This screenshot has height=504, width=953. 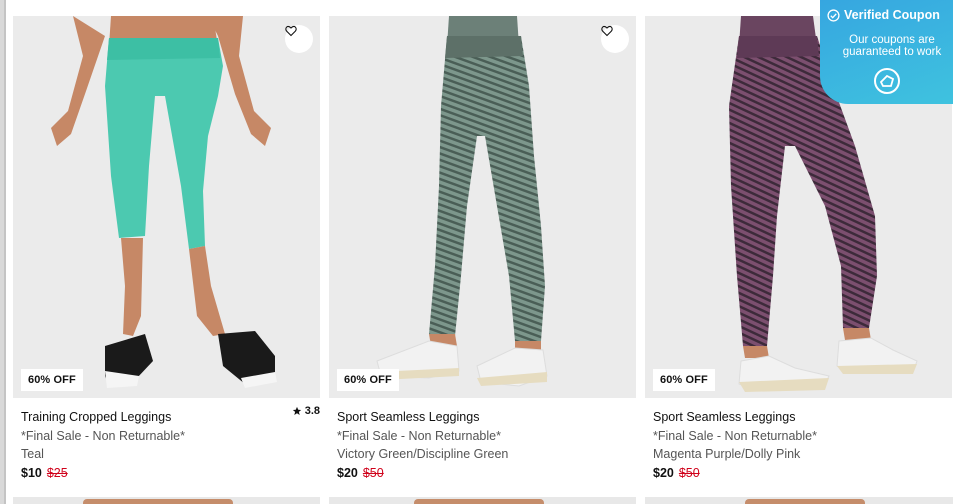 What do you see at coordinates (892, 46) in the screenshot?
I see `coupon-message: Our coupons are guaranteed to work` at bounding box center [892, 46].